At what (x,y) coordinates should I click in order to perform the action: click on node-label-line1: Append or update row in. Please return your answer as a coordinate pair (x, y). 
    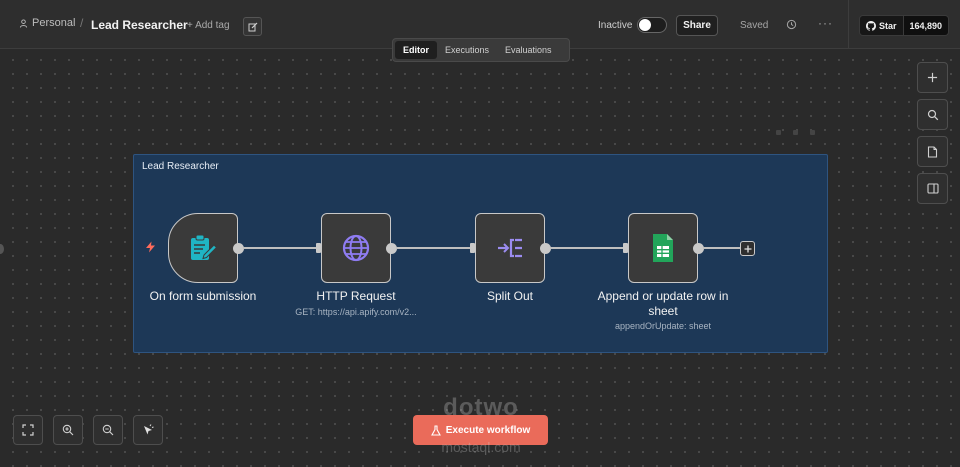
    Looking at the image, I should click on (663, 296).